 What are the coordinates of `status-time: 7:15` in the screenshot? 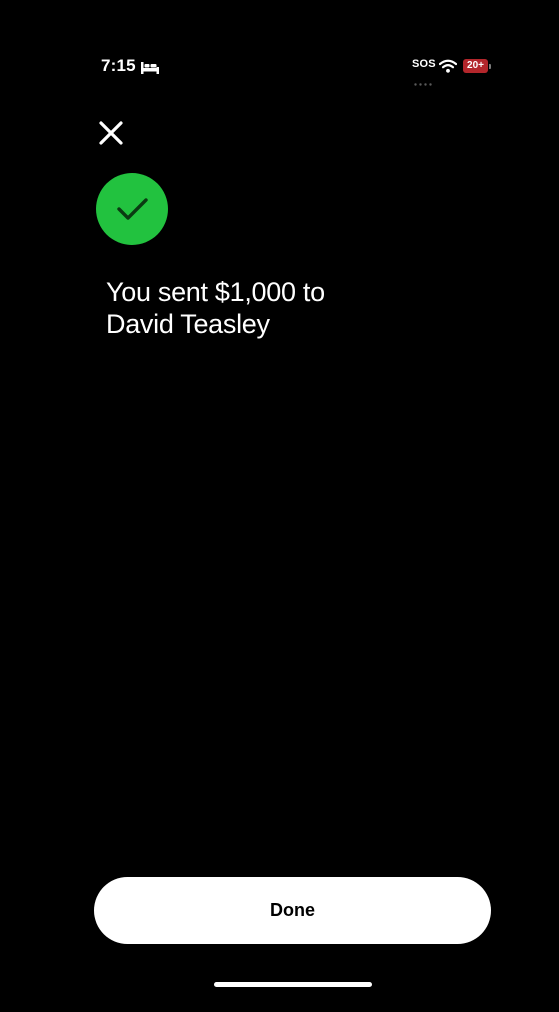 It's located at (118, 65).